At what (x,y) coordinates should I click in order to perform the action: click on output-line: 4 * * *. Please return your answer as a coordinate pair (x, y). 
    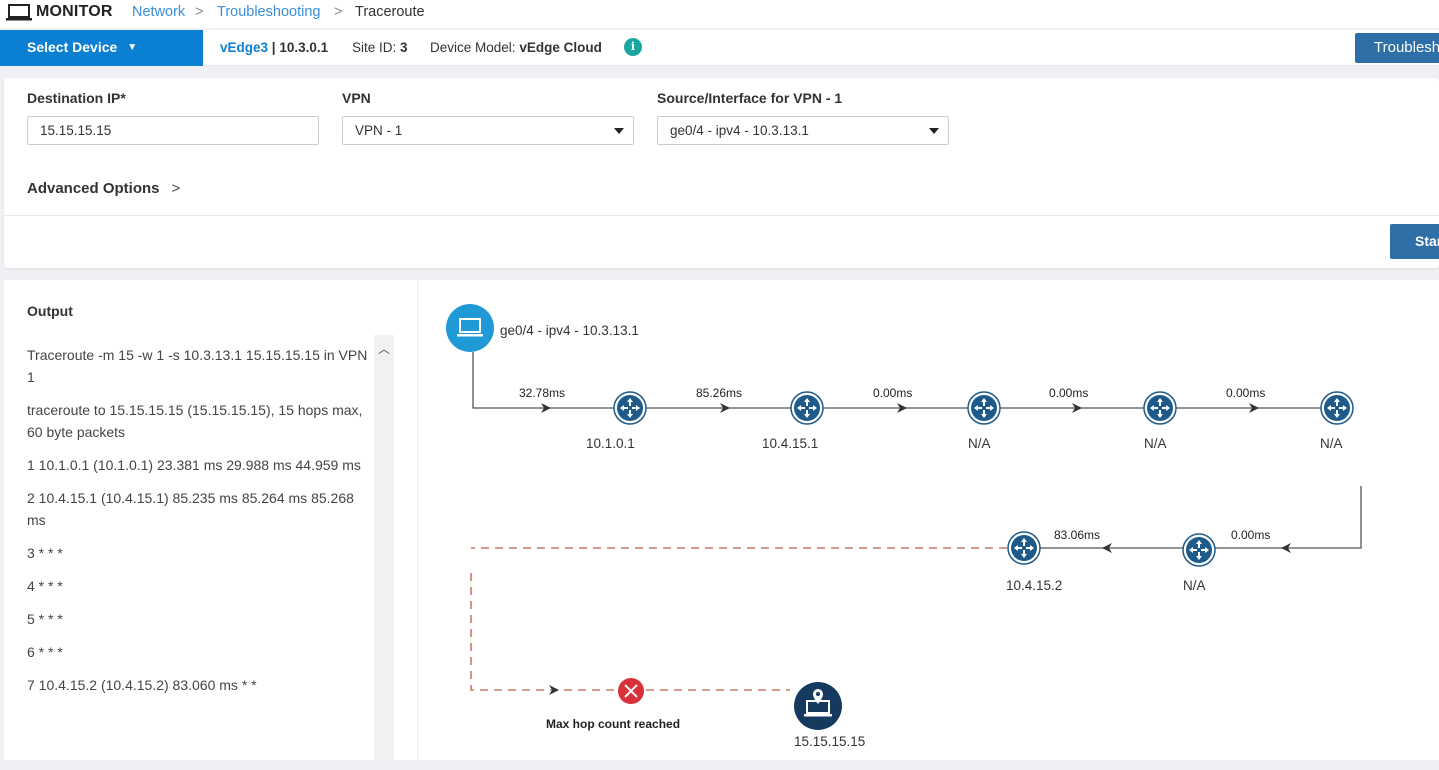
    Looking at the image, I should click on (45, 586).